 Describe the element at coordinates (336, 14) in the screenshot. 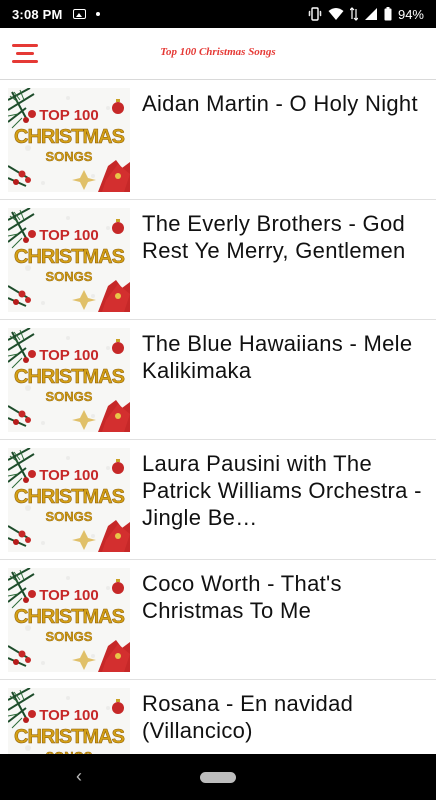

I see `wifi-icon` at that location.